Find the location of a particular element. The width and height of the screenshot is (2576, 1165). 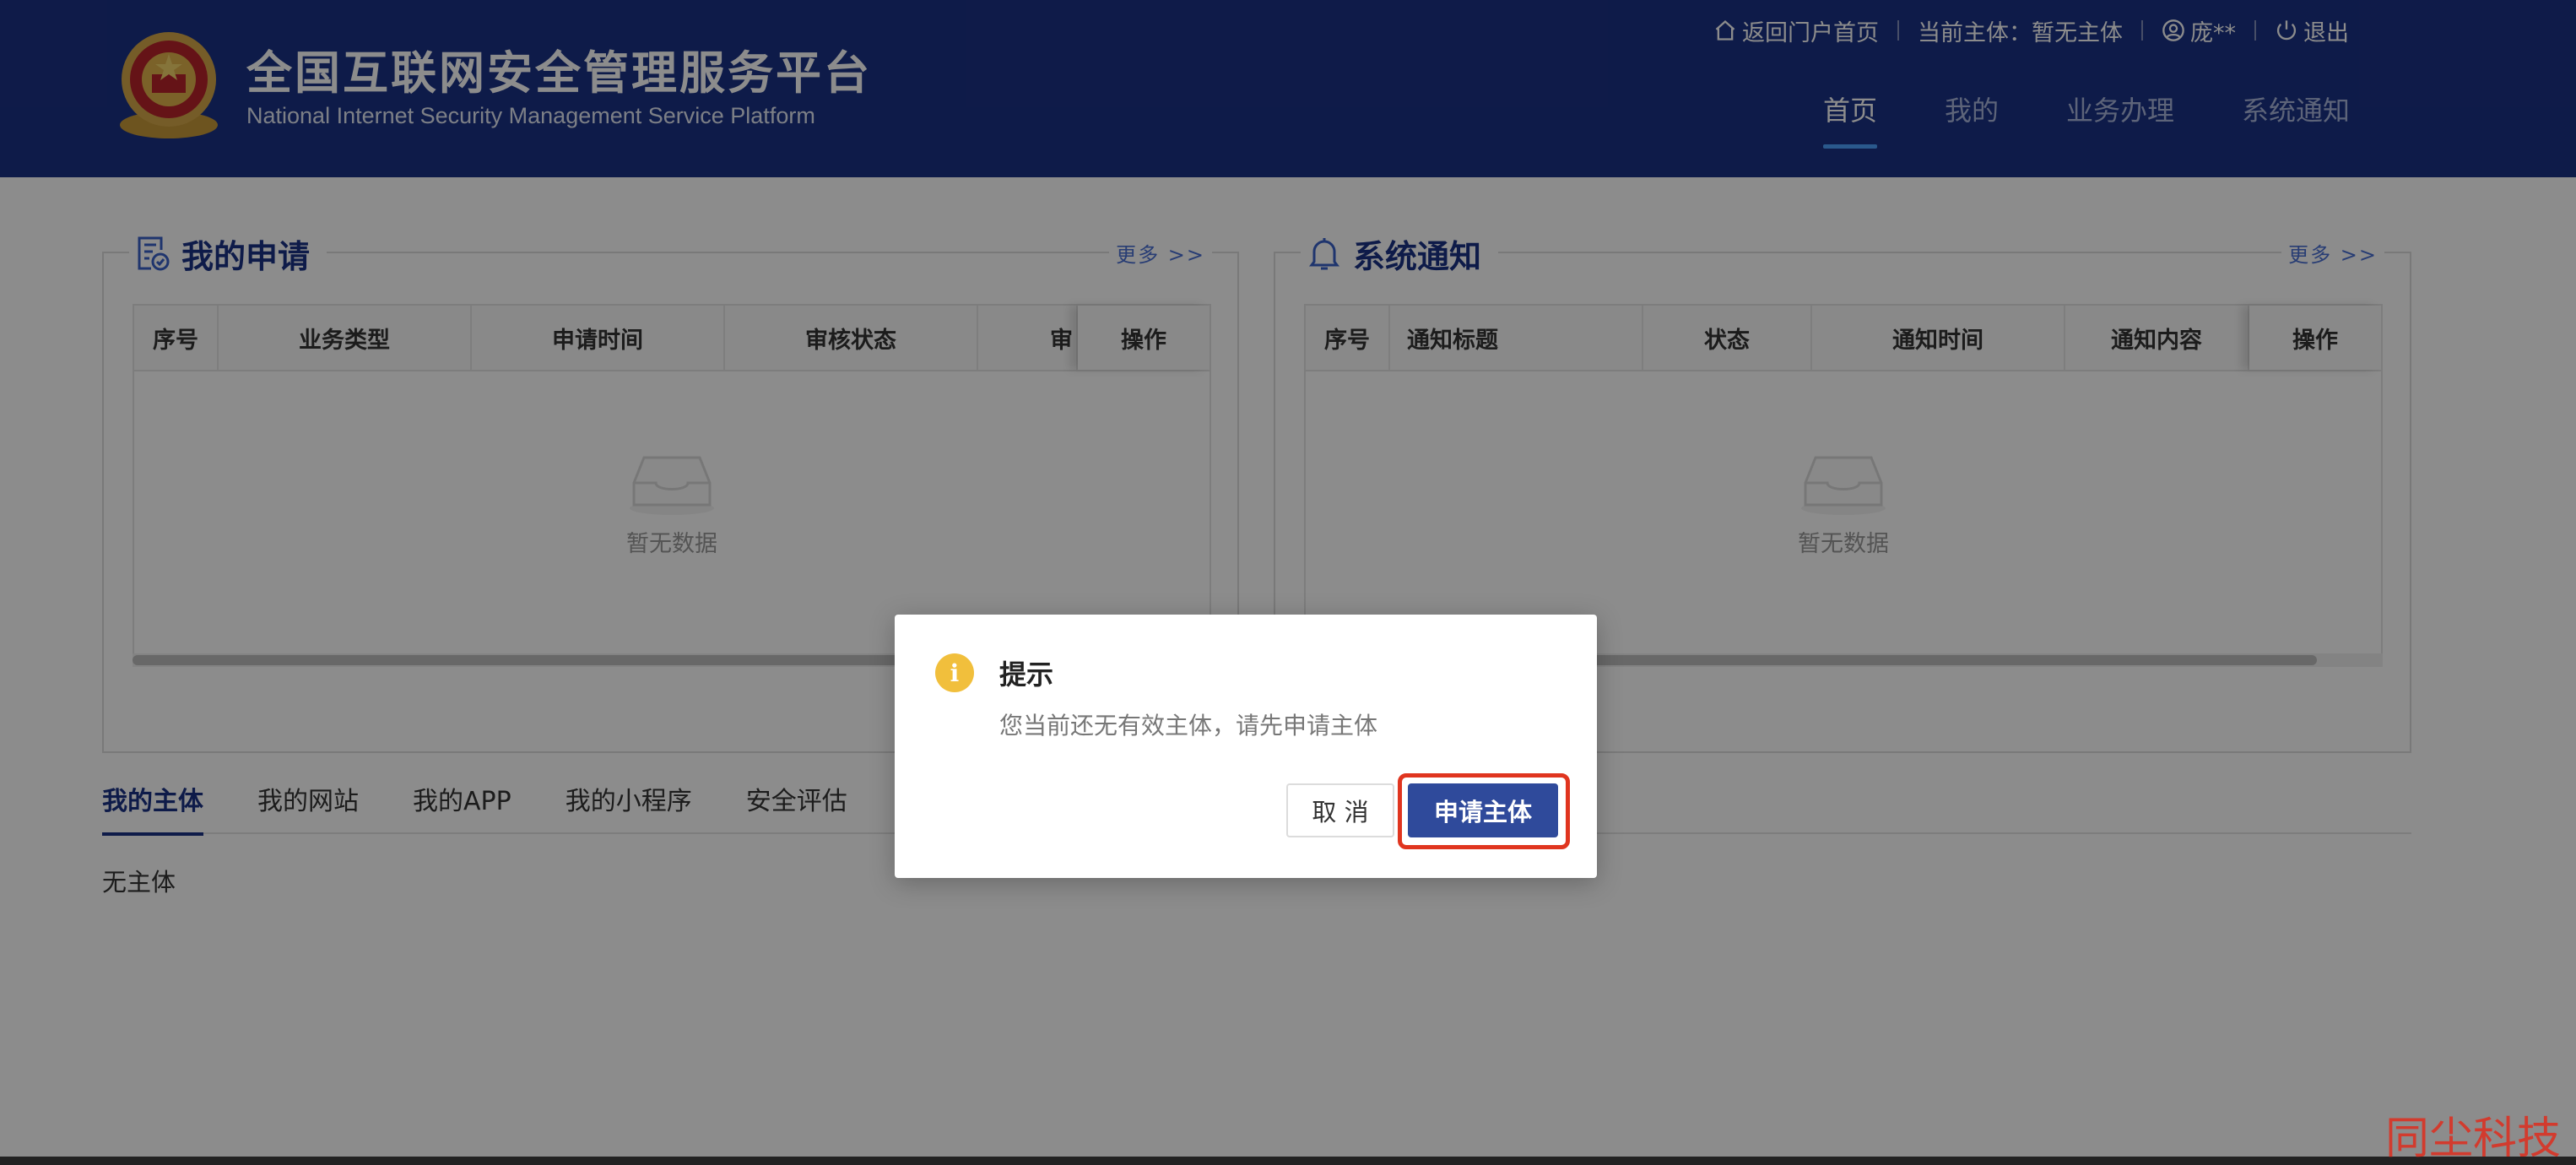

apply-subject-button: 申请主体 is located at coordinates (1483, 810).